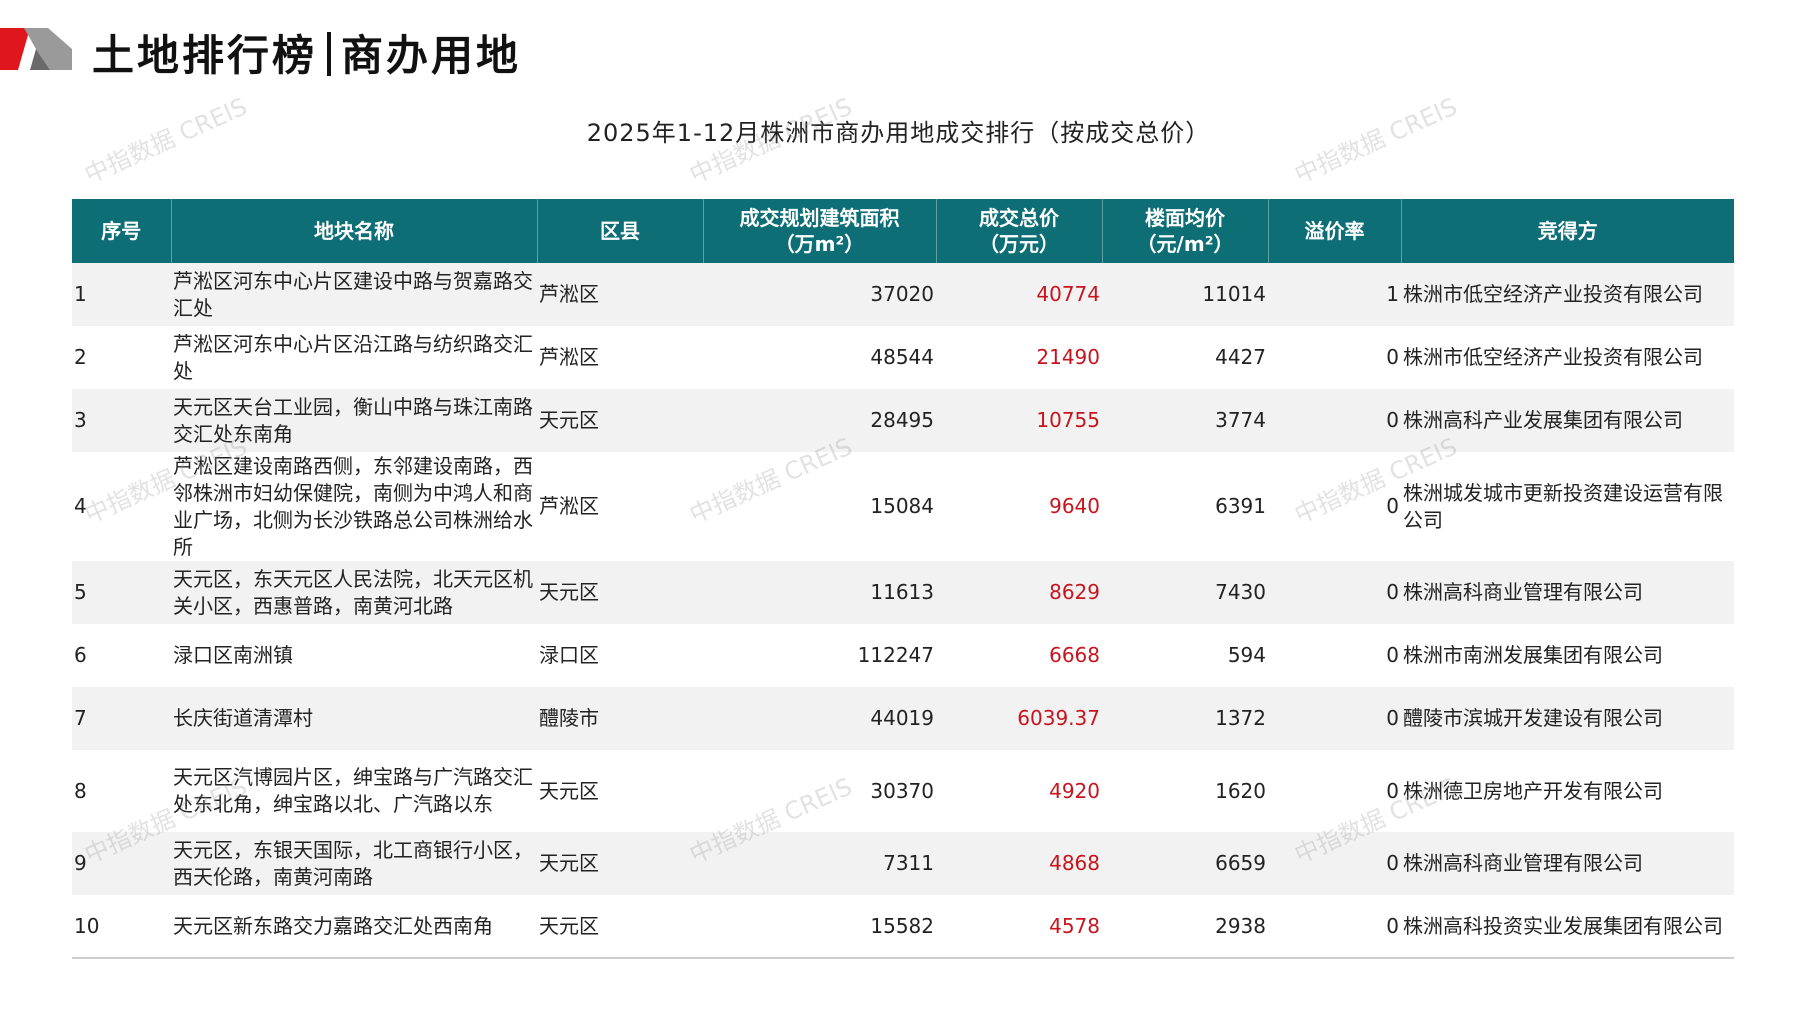 This screenshot has width=1797, height=1010. Describe the element at coordinates (1185, 863) in the screenshot. I see `cell-unit-price: 6659` at that location.